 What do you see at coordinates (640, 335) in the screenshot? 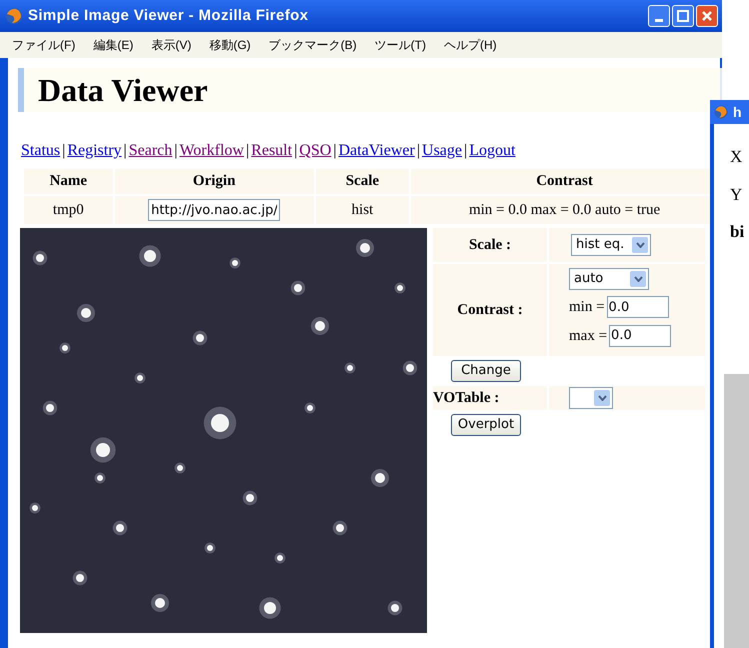
I see `max-field: 0.0` at bounding box center [640, 335].